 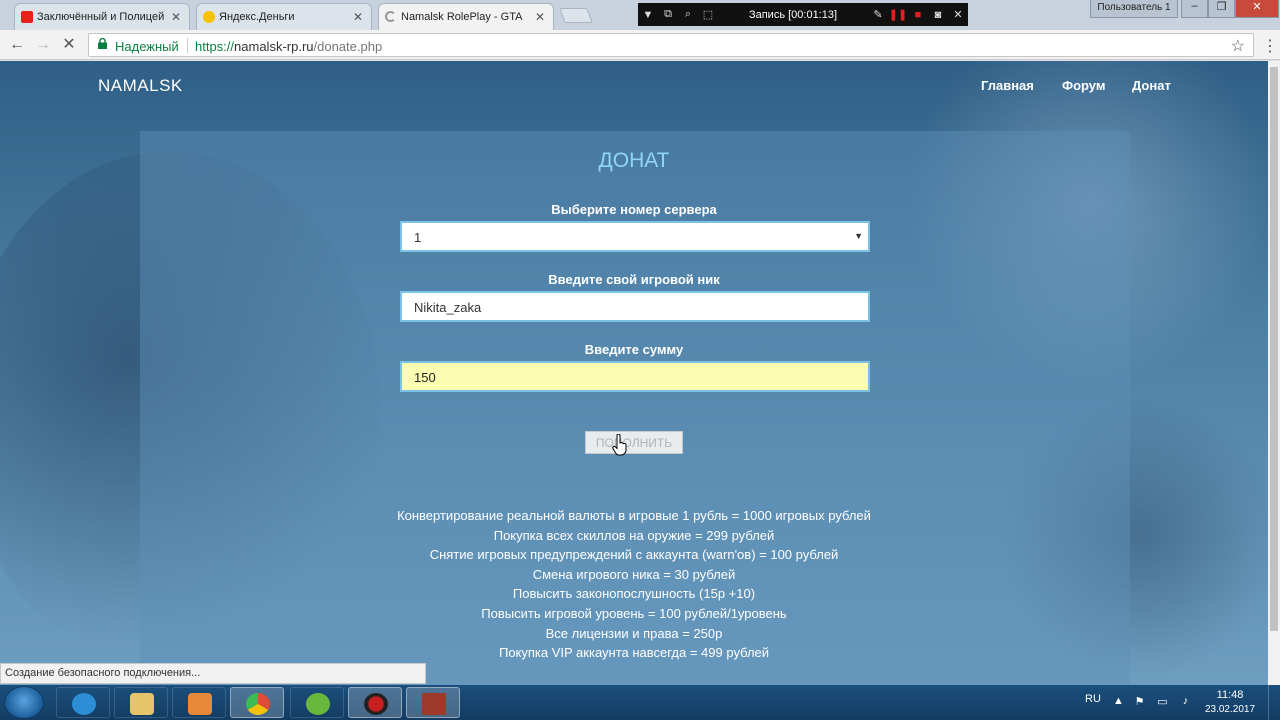 I want to click on tab-title: Яндекс.Деньги, so click(x=257, y=17).